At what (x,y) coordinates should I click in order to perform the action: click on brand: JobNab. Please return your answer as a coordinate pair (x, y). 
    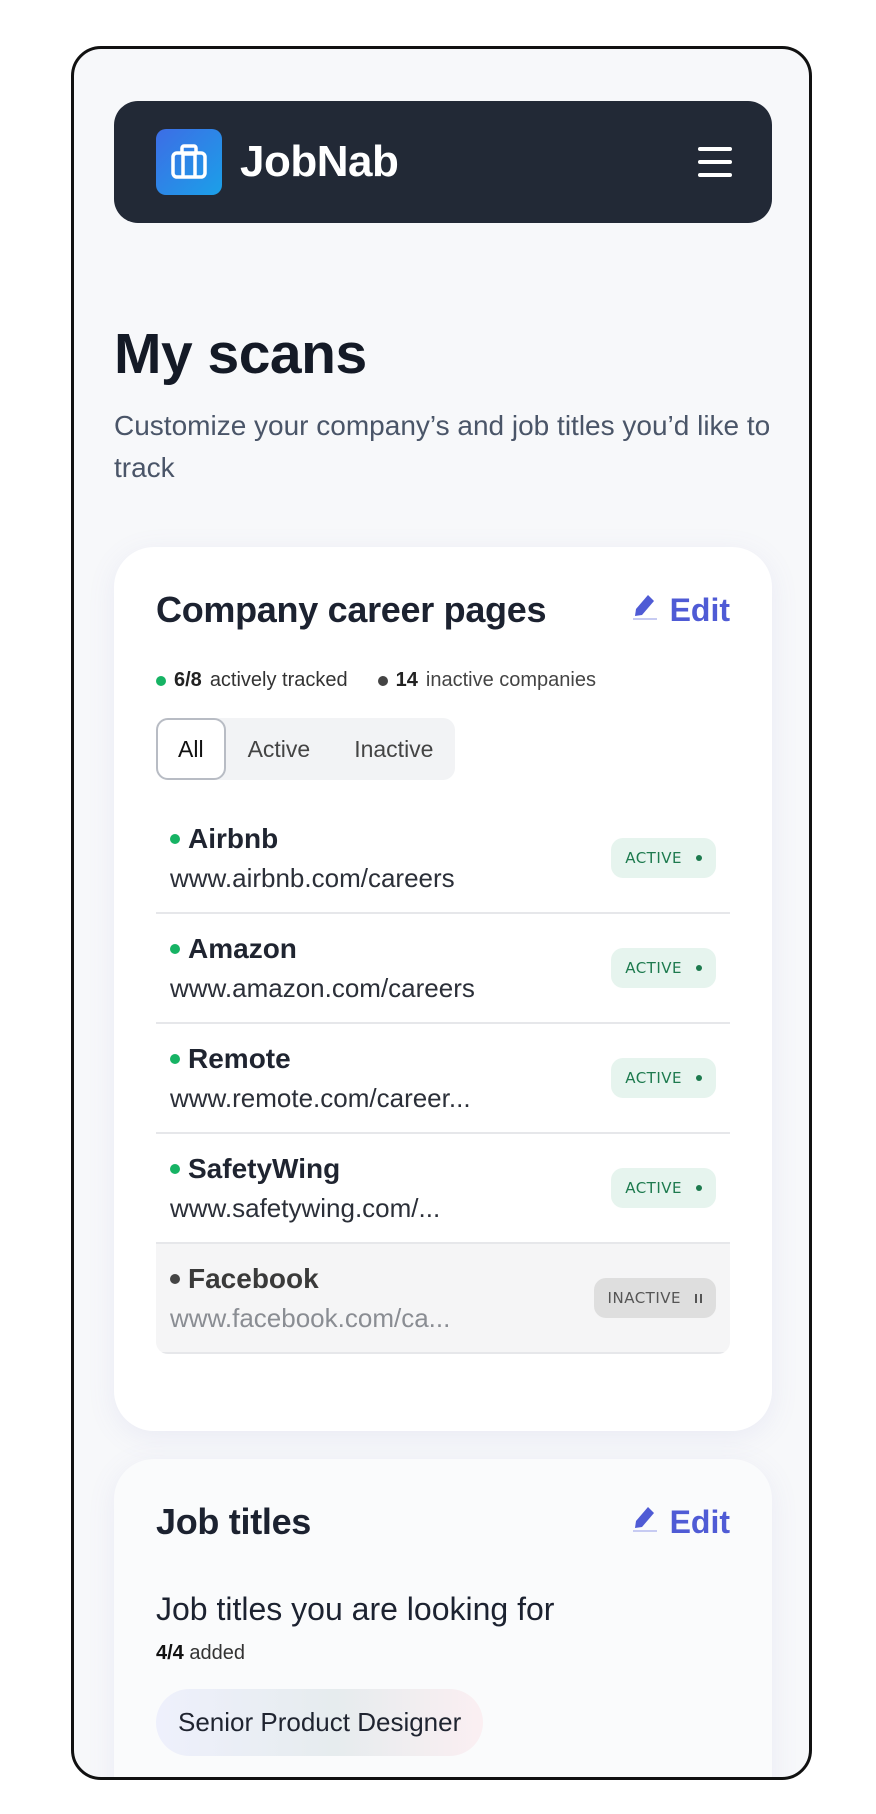
    Looking at the image, I should click on (277, 162).